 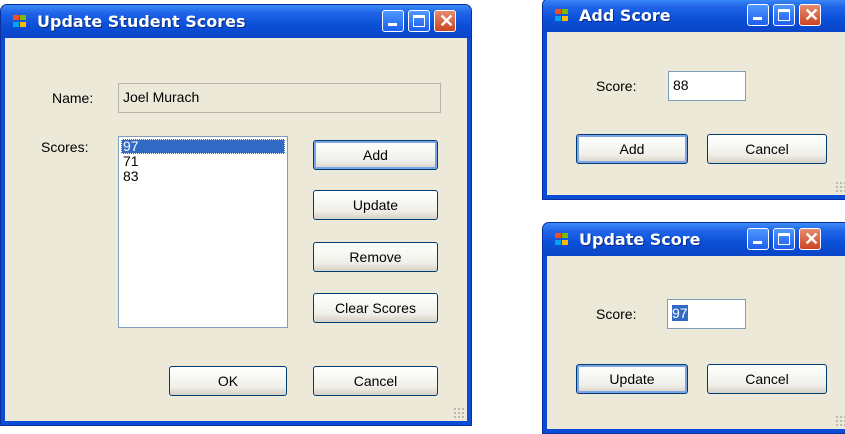 I want to click on window-title: Update Score, so click(x=640, y=239).